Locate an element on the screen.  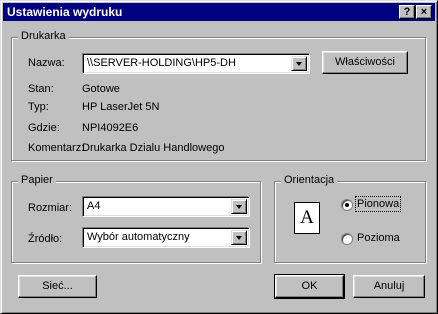
radio-selected-dot is located at coordinates (347, 205).